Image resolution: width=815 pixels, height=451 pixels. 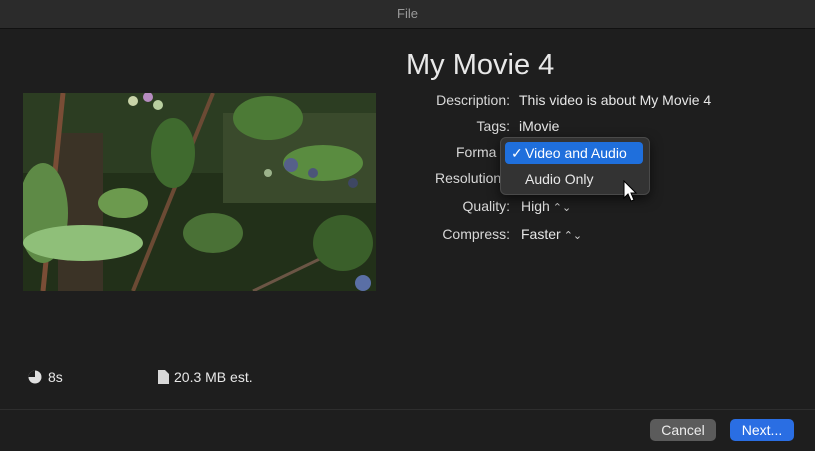 I want to click on tags-label: Tags:, so click(x=493, y=126).